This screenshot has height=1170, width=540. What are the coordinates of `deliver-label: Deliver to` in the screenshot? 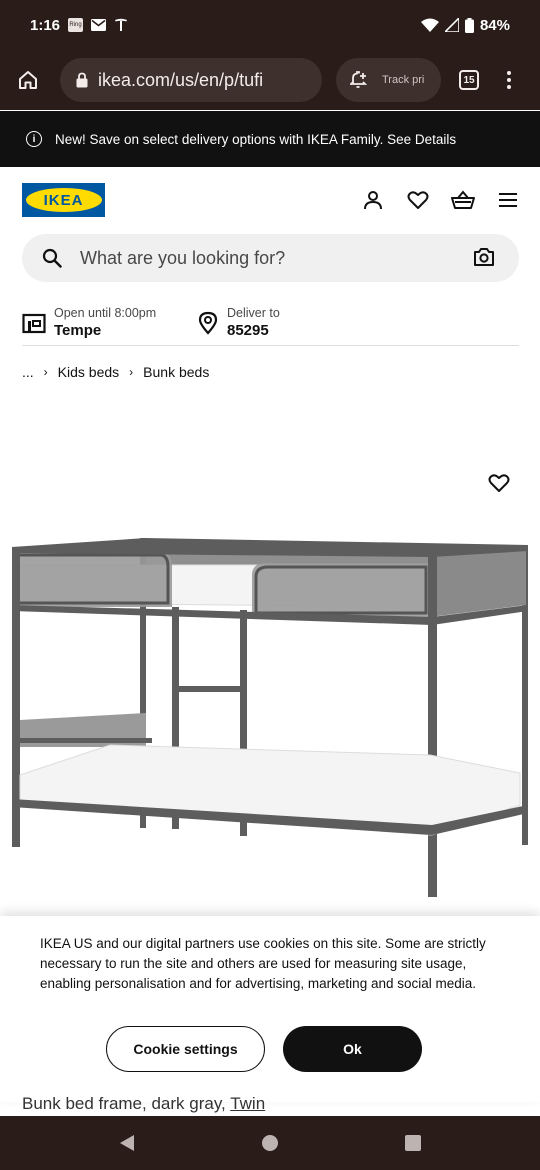 It's located at (253, 313).